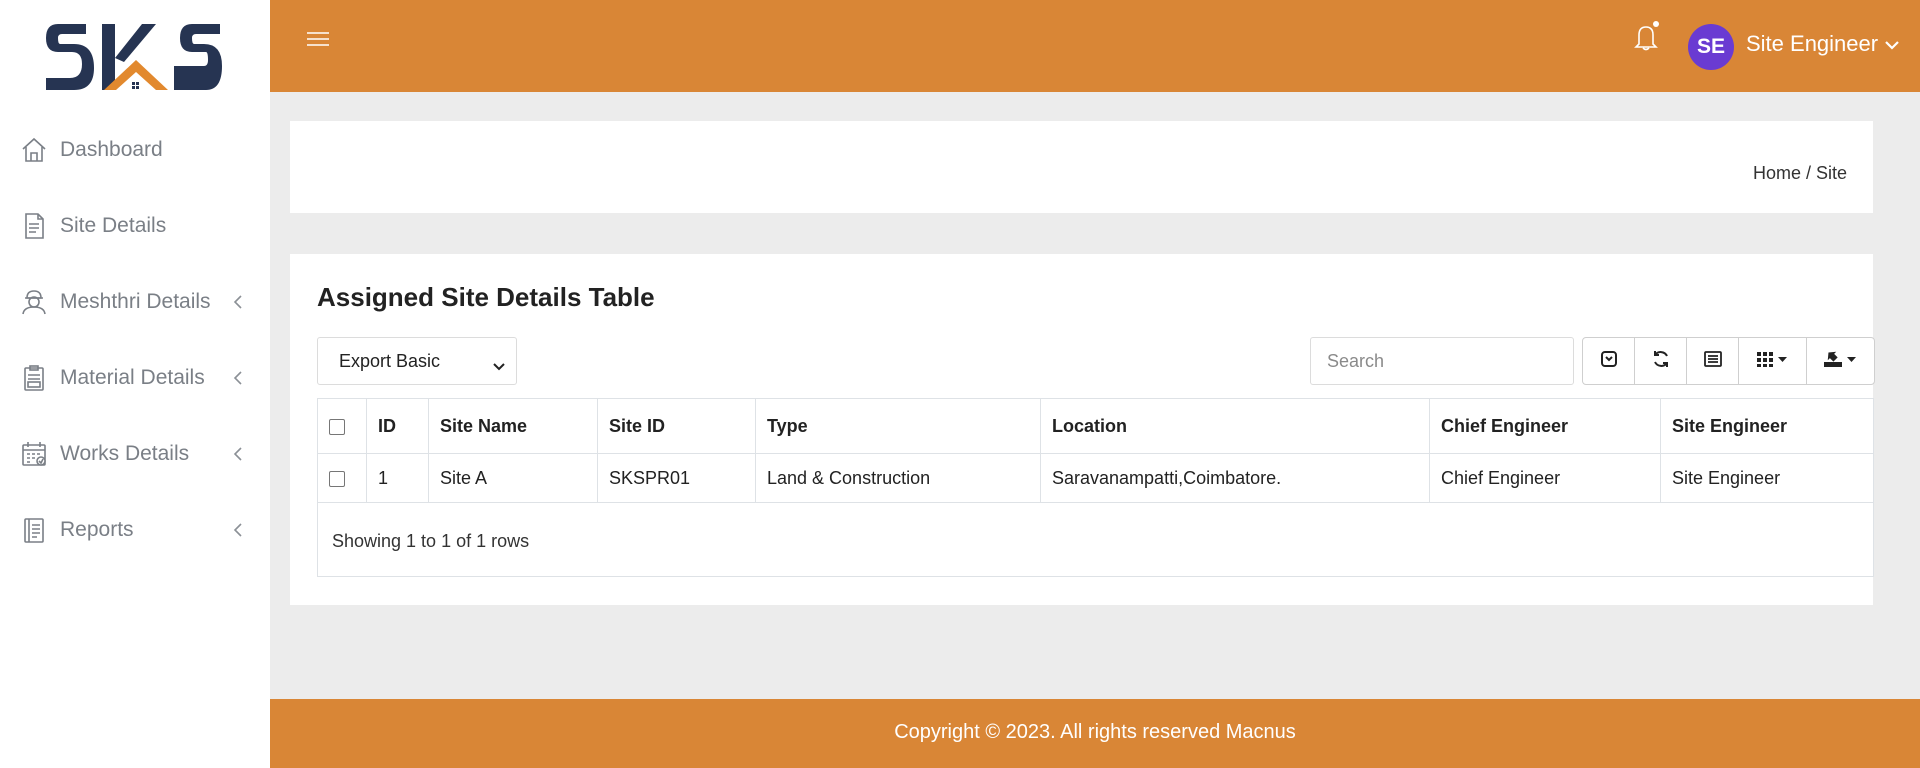 The image size is (1920, 768). I want to click on logo-letter-s1, so click(70, 57).